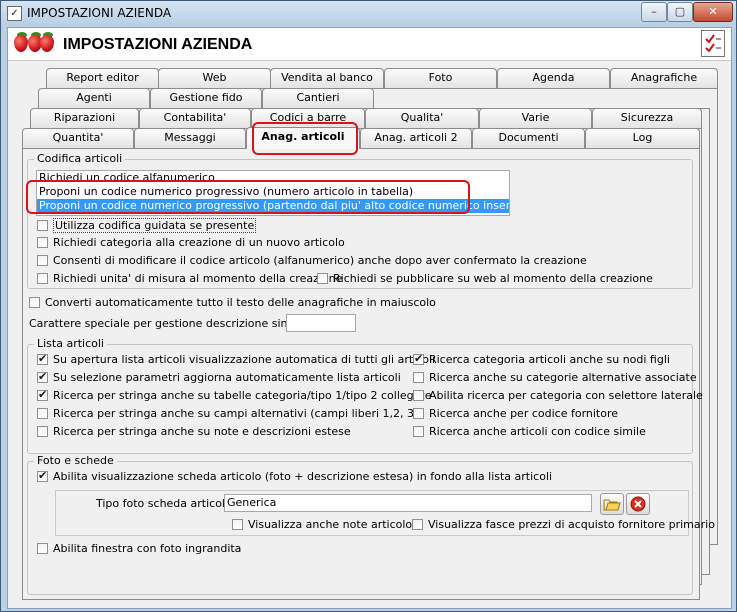 The width and height of the screenshot is (737, 612). What do you see at coordinates (680, 12) in the screenshot?
I see `maximize-button: ▢` at bounding box center [680, 12].